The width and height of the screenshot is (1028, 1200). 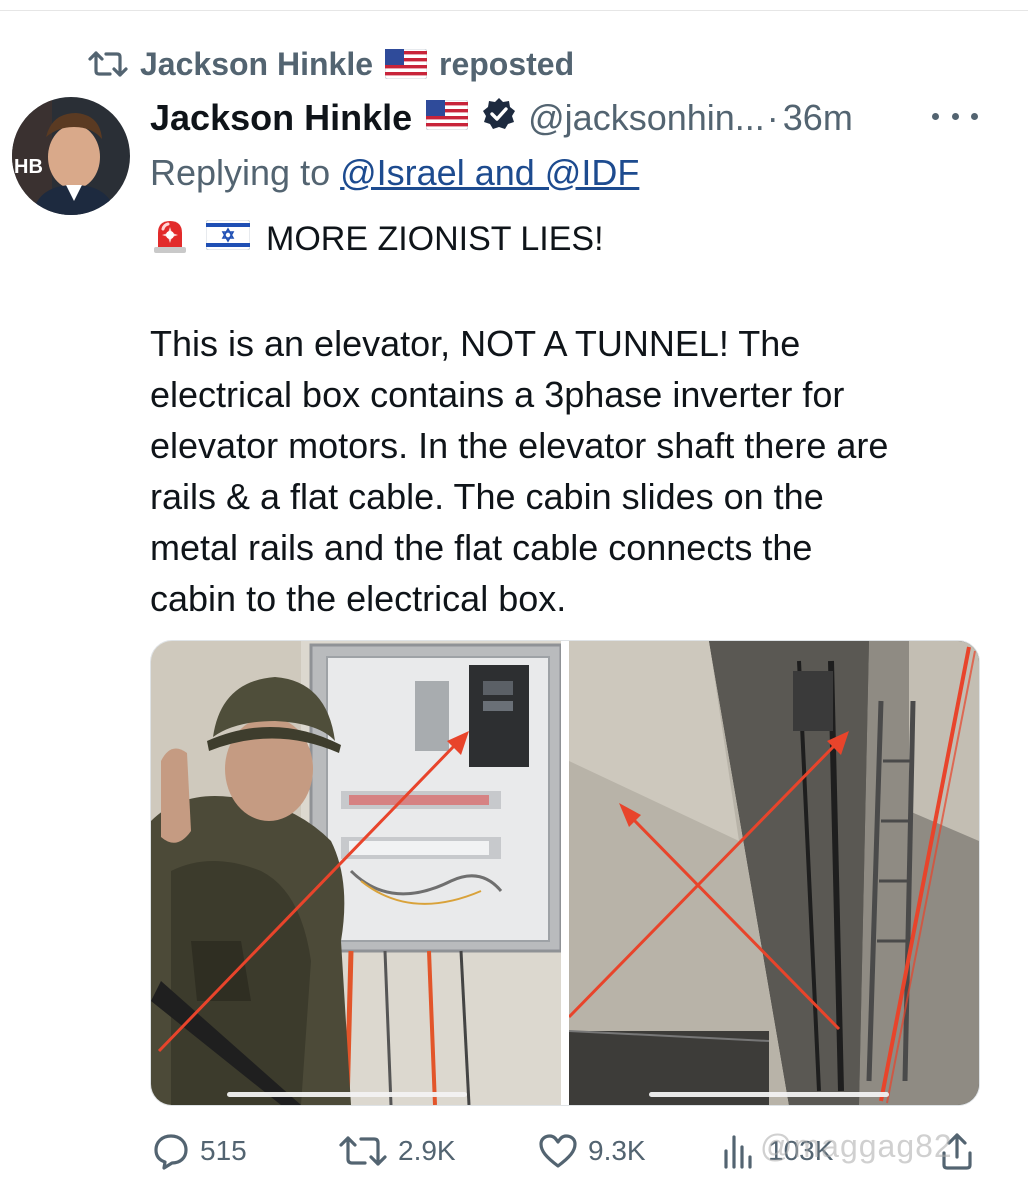 I want to click on timestamp: 36m, so click(x=818, y=118).